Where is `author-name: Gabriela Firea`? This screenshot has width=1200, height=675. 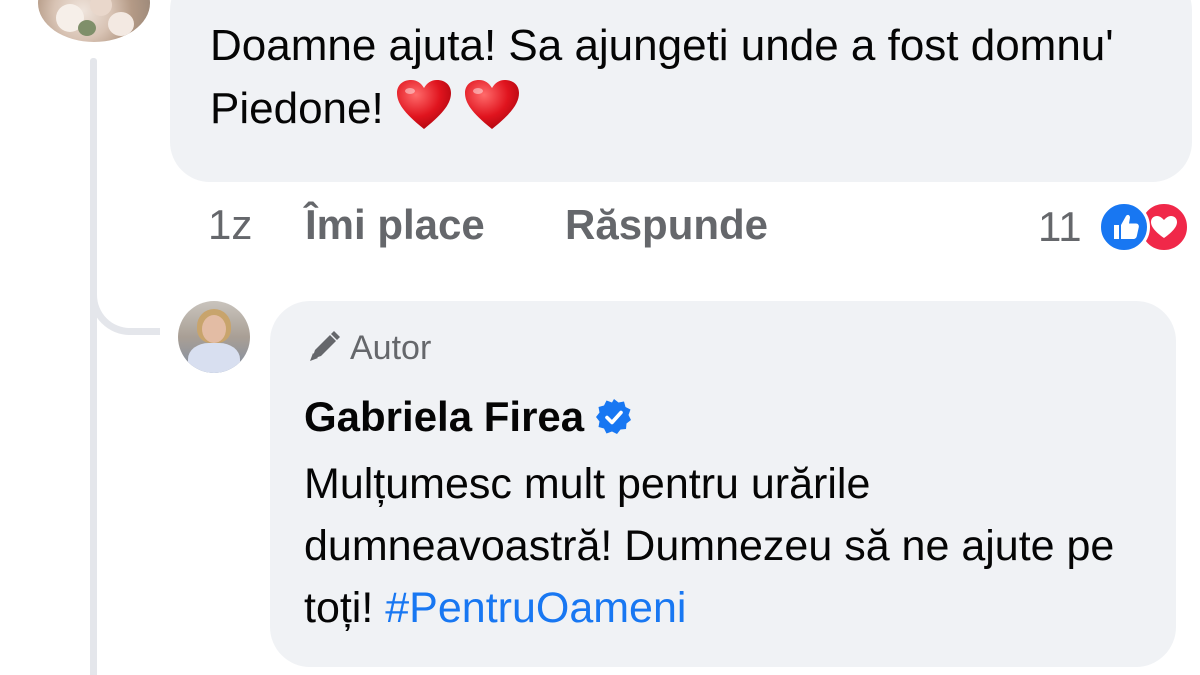 author-name: Gabriela Firea is located at coordinates (444, 416).